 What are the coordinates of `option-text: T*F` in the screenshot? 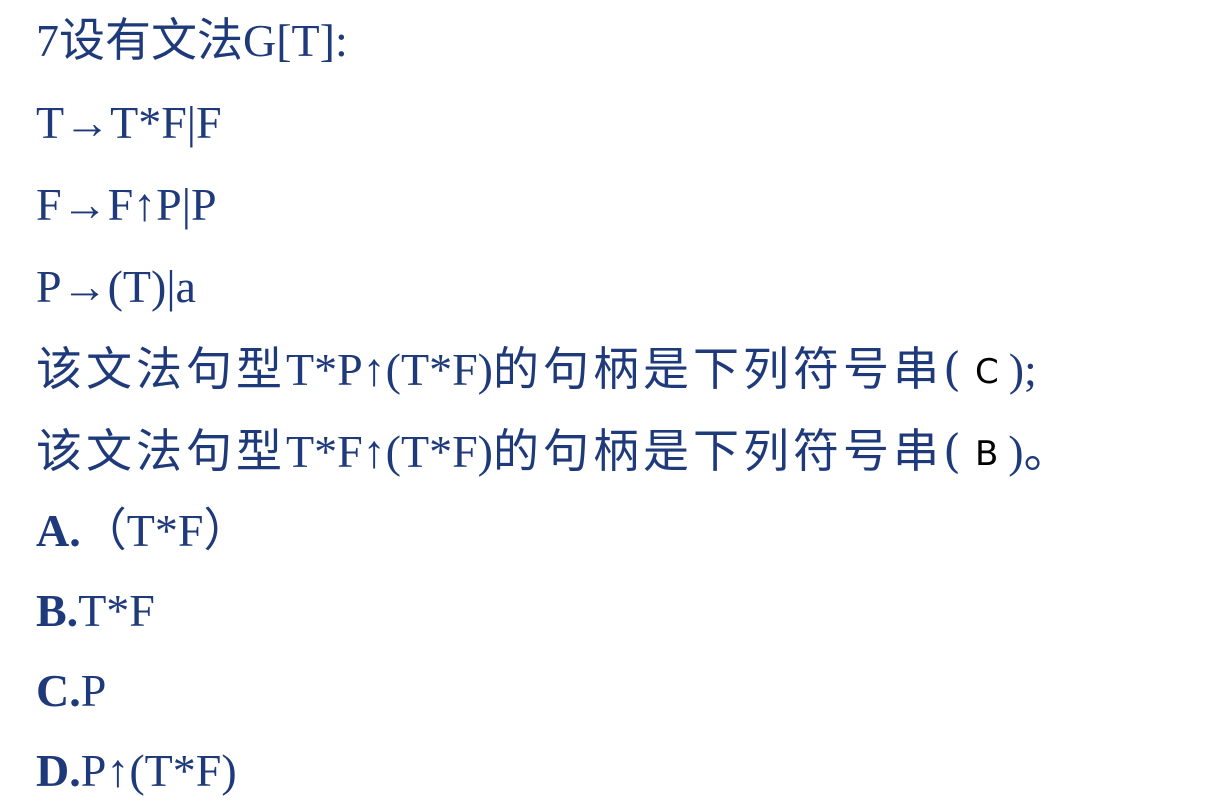 It's located at (116, 610).